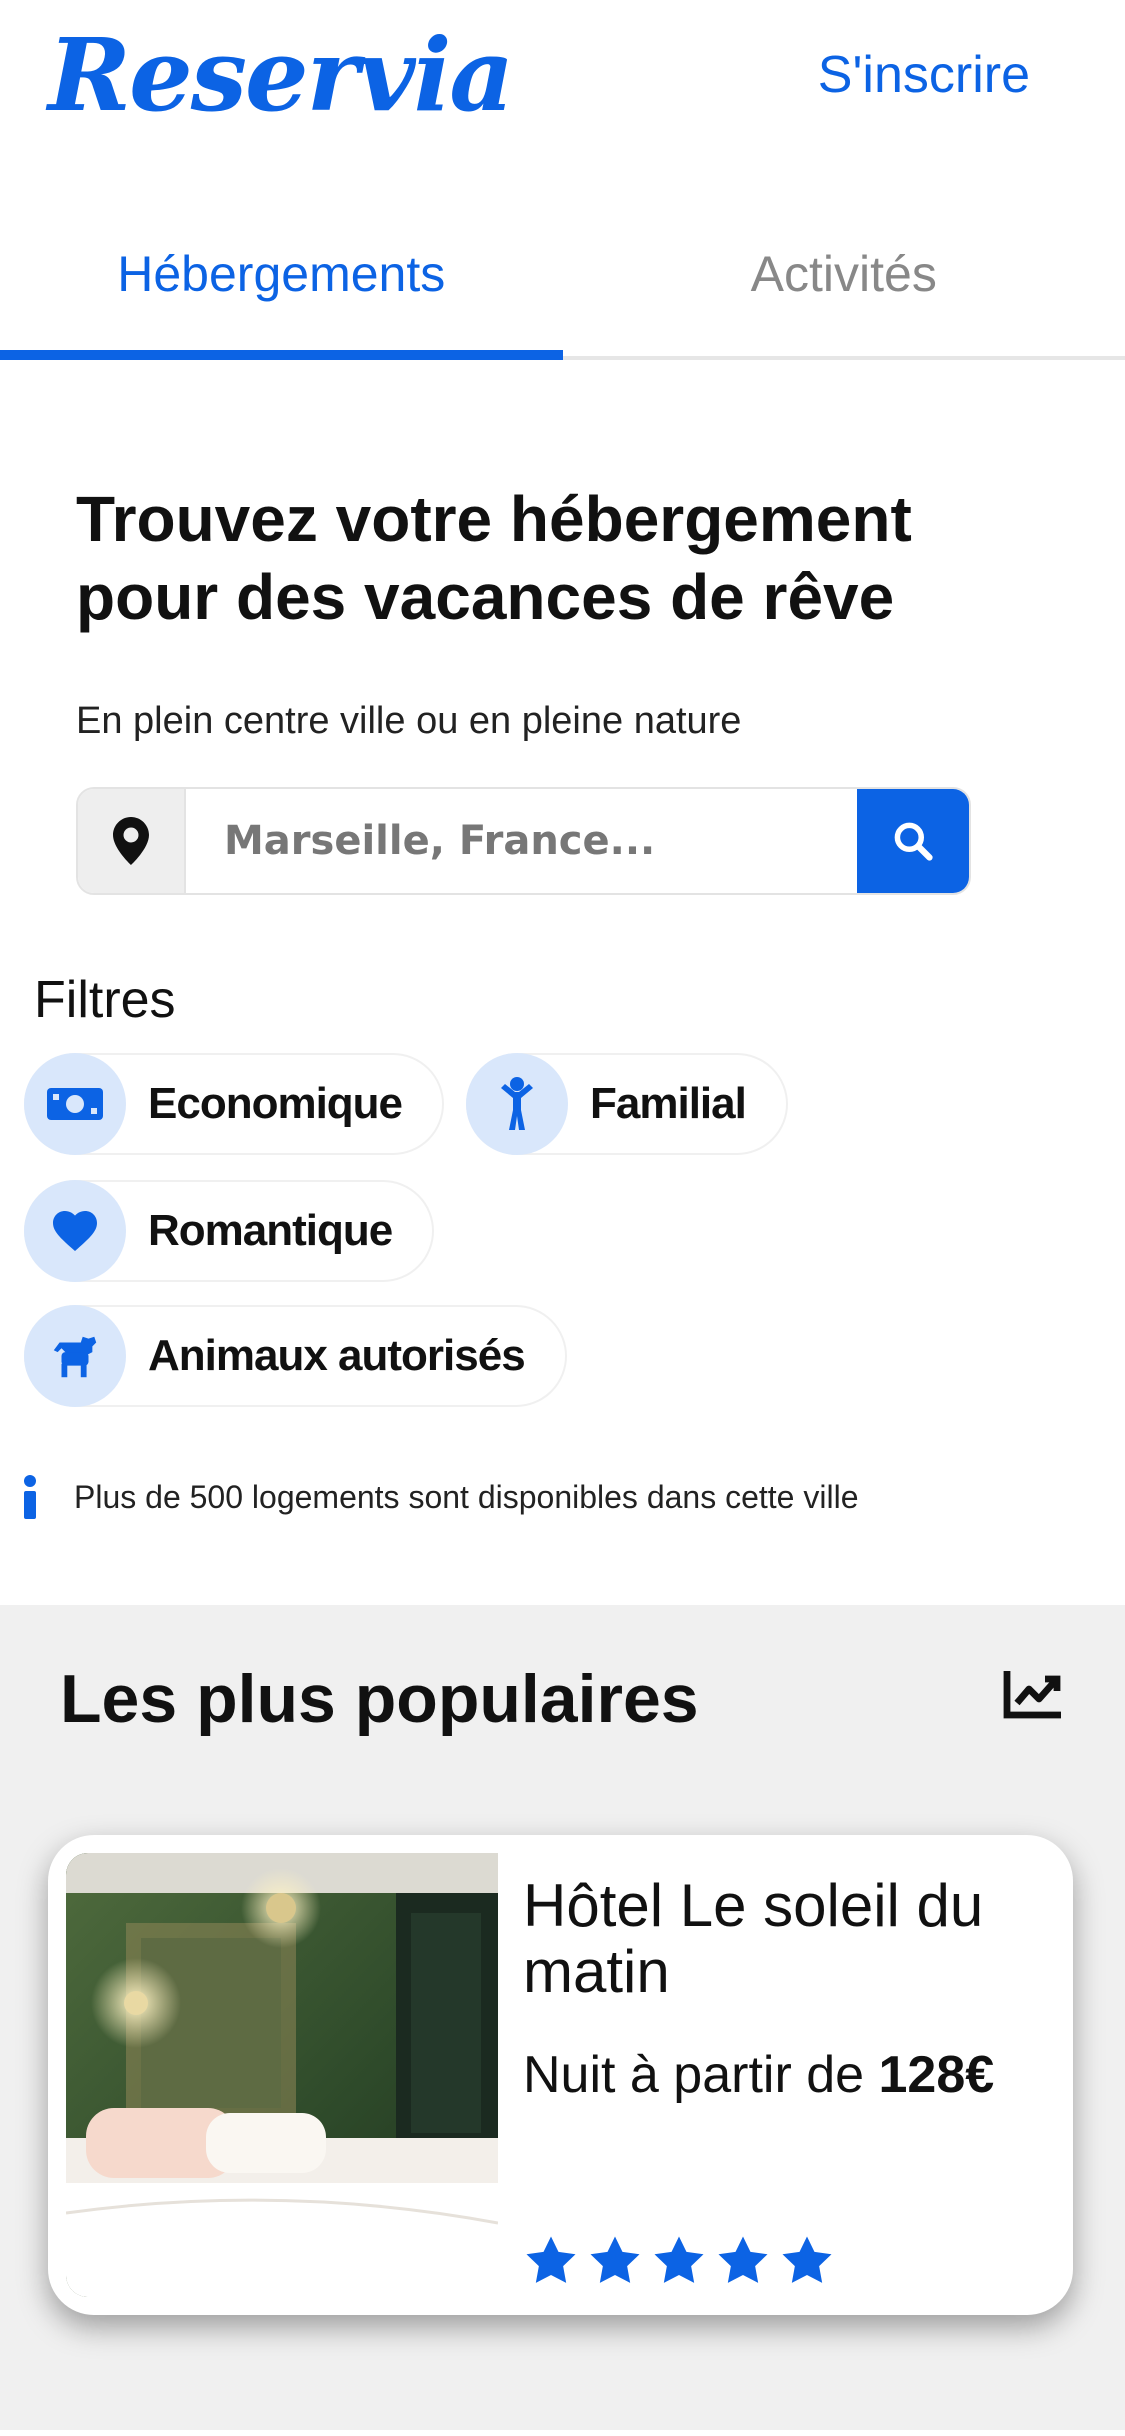 This screenshot has width=1125, height=2436. I want to click on search-input, so click(521, 841).